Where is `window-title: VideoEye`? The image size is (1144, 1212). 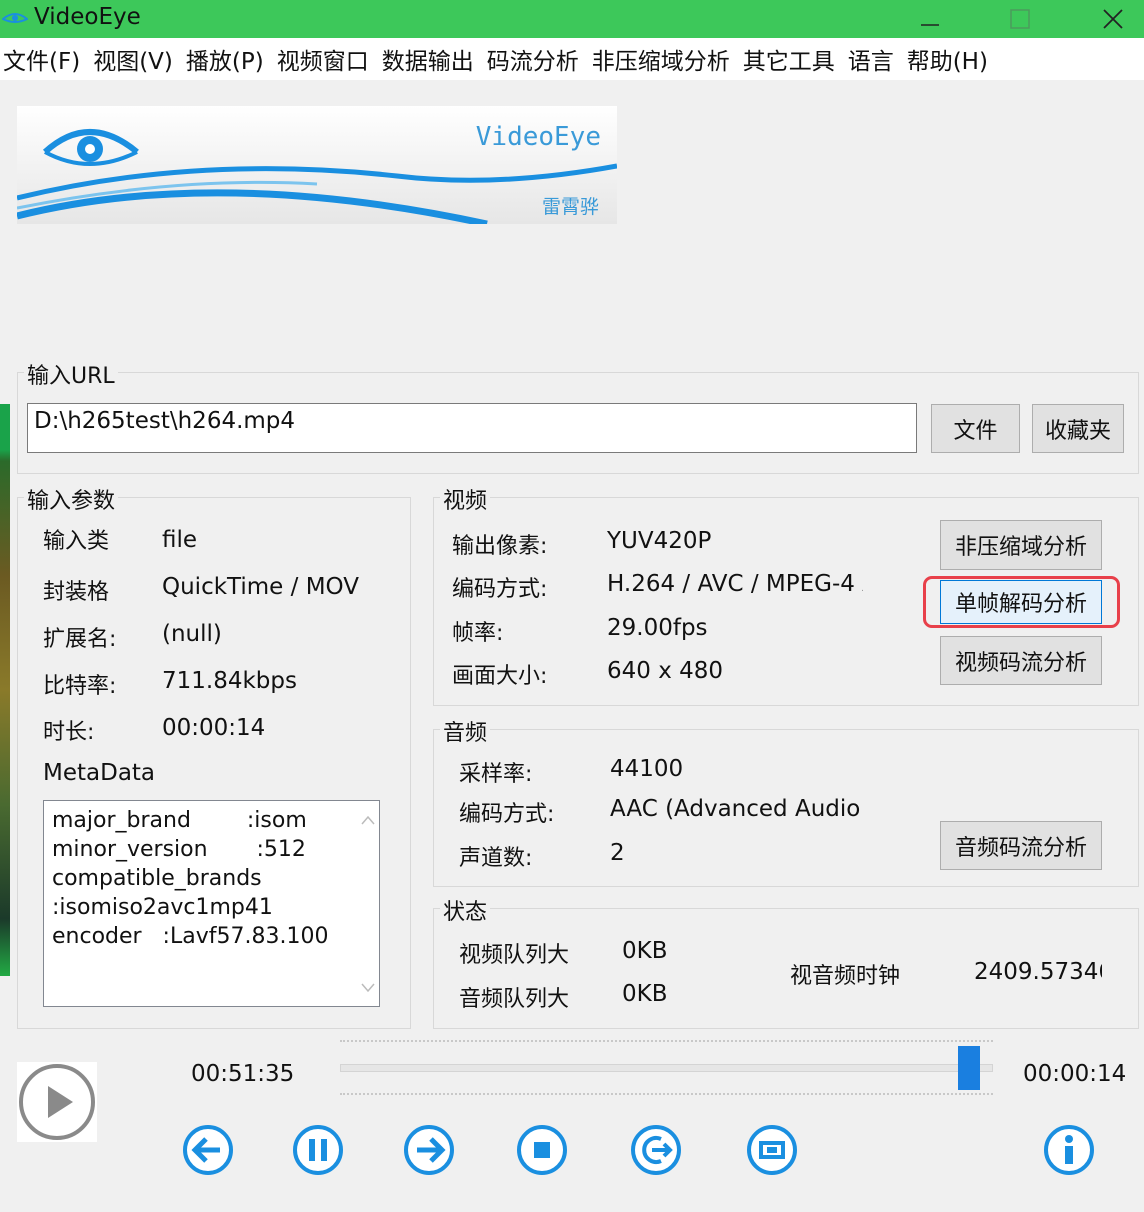 window-title: VideoEye is located at coordinates (87, 17).